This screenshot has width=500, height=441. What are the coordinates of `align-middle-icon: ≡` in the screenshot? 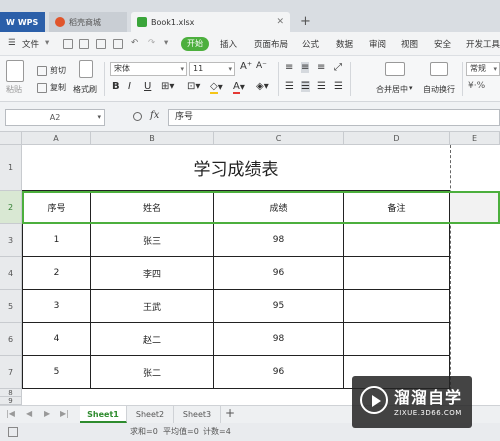 It's located at (305, 67).